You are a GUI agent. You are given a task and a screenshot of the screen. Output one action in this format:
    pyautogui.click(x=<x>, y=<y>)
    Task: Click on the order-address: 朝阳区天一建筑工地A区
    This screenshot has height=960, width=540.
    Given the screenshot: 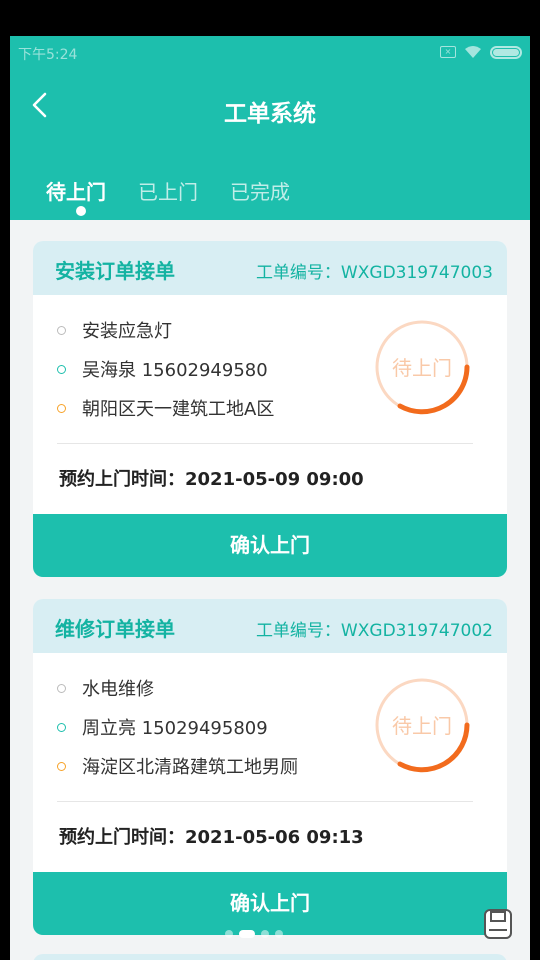 What is the action you would take?
    pyautogui.click(x=178, y=409)
    